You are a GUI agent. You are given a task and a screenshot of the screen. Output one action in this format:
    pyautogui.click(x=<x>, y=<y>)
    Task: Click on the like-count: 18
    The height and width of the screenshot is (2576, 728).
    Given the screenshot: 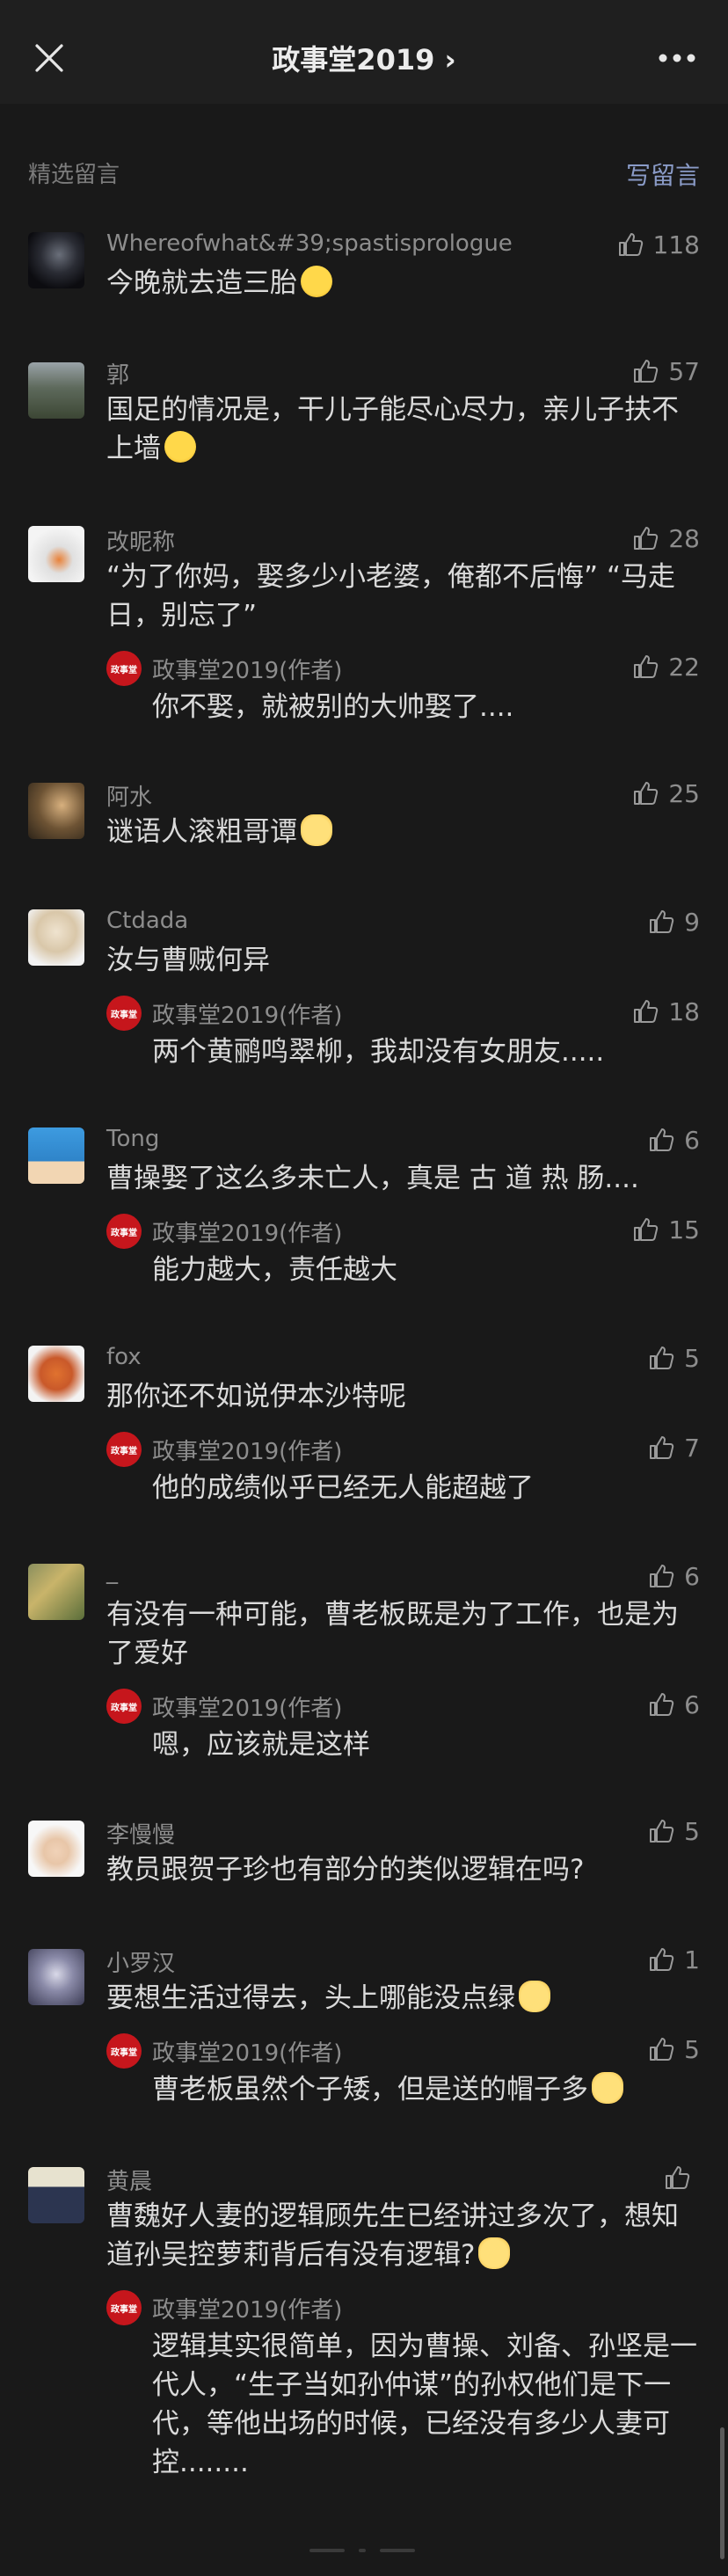 What is the action you would take?
    pyautogui.click(x=684, y=1011)
    